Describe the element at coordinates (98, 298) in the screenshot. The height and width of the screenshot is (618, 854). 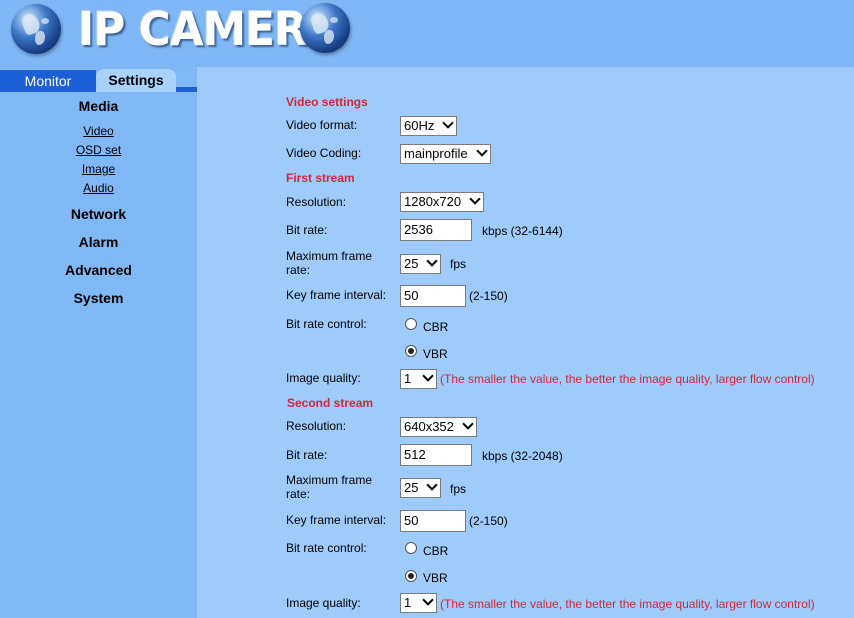
I see `sidebar-section-system: System` at that location.